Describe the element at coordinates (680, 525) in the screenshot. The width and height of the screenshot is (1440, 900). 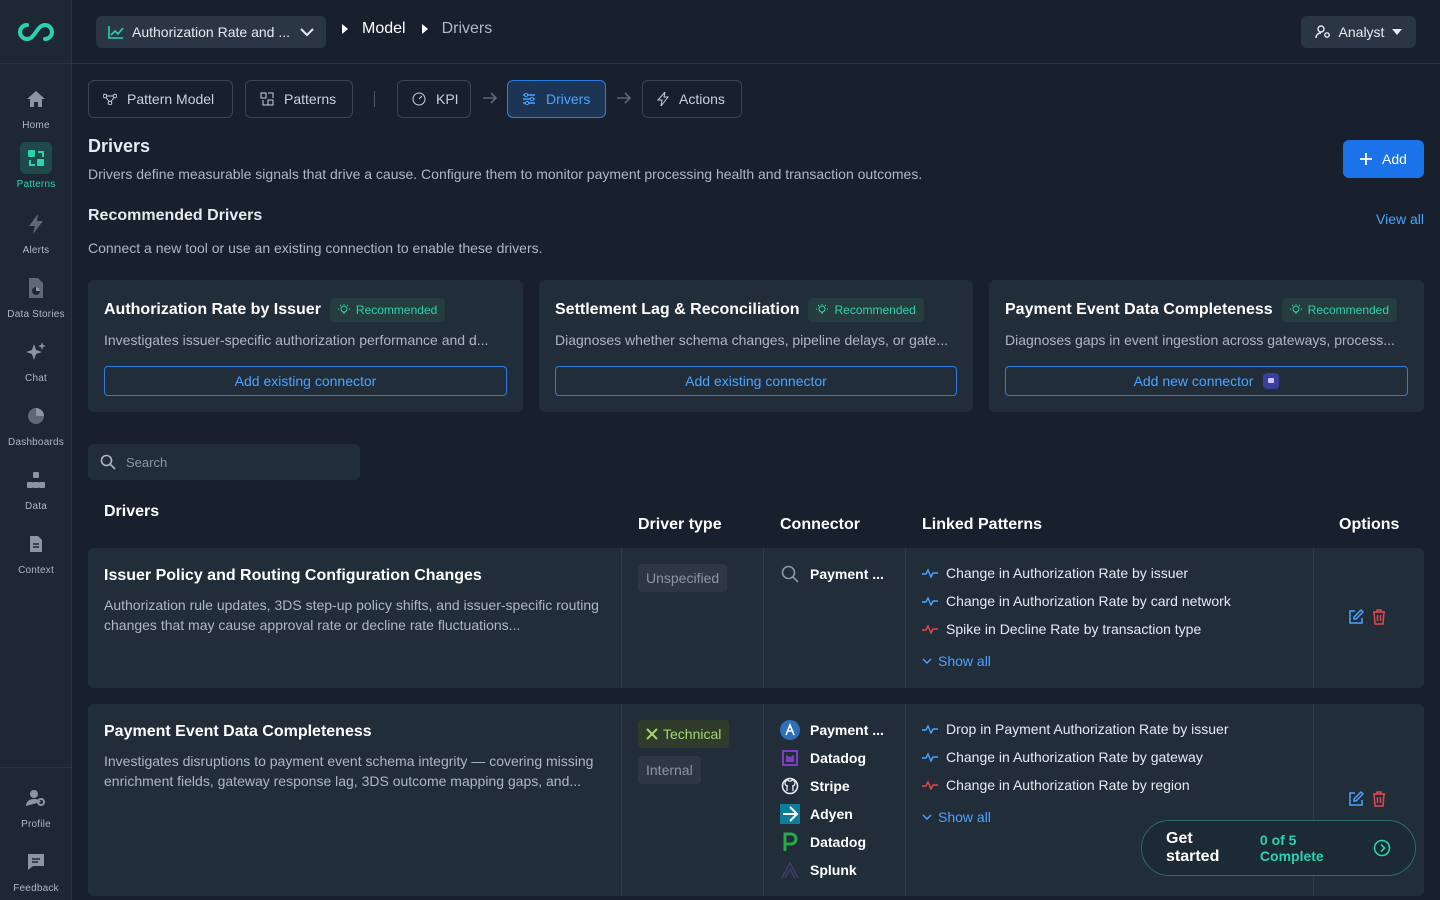
I see `column-header-driver-type: Driver type` at that location.